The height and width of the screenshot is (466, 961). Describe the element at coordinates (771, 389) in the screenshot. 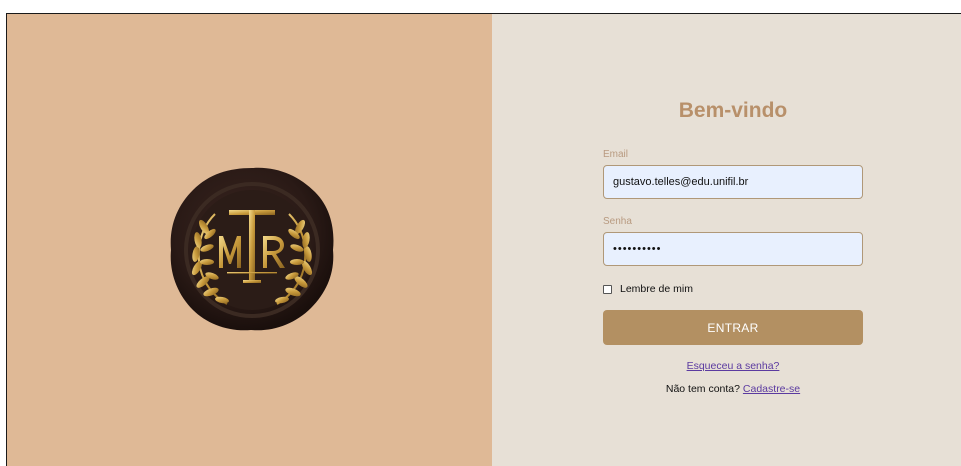

I see `signup-link: Cadastre-se` at that location.